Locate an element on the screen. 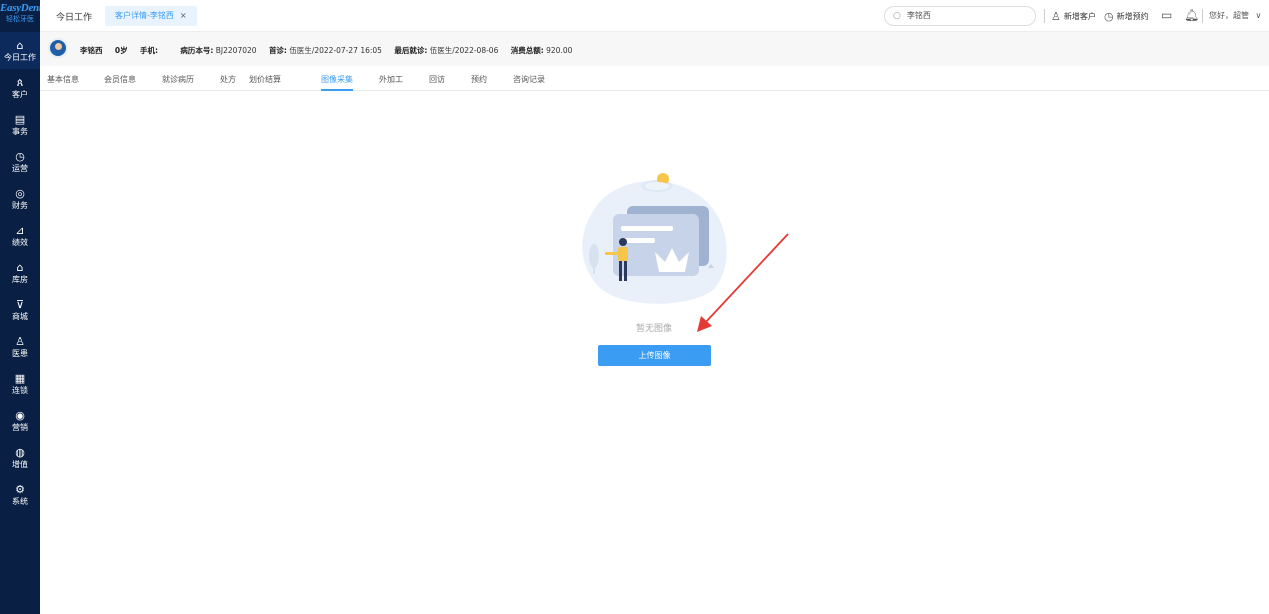 This screenshot has height=614, width=1269. tab-appointment: 预约 is located at coordinates (479, 79).